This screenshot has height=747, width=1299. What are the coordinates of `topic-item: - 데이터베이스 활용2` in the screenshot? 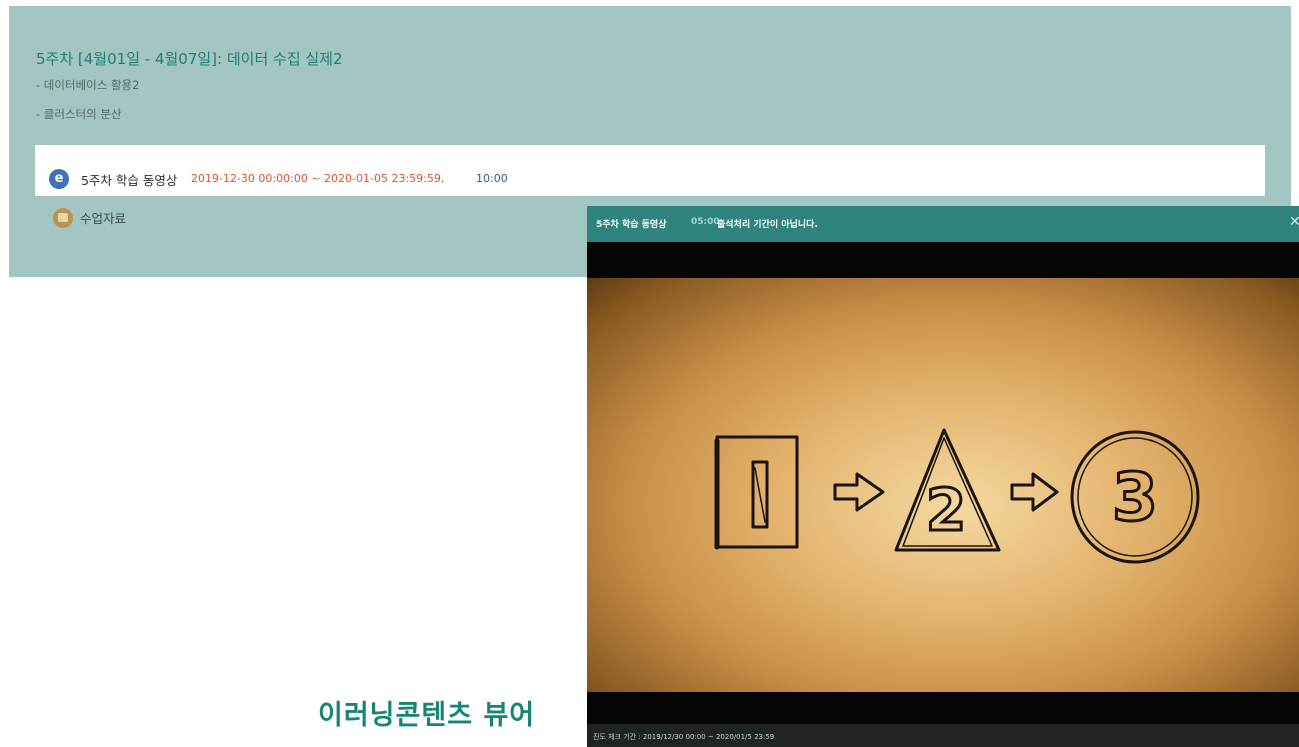 It's located at (88, 85).